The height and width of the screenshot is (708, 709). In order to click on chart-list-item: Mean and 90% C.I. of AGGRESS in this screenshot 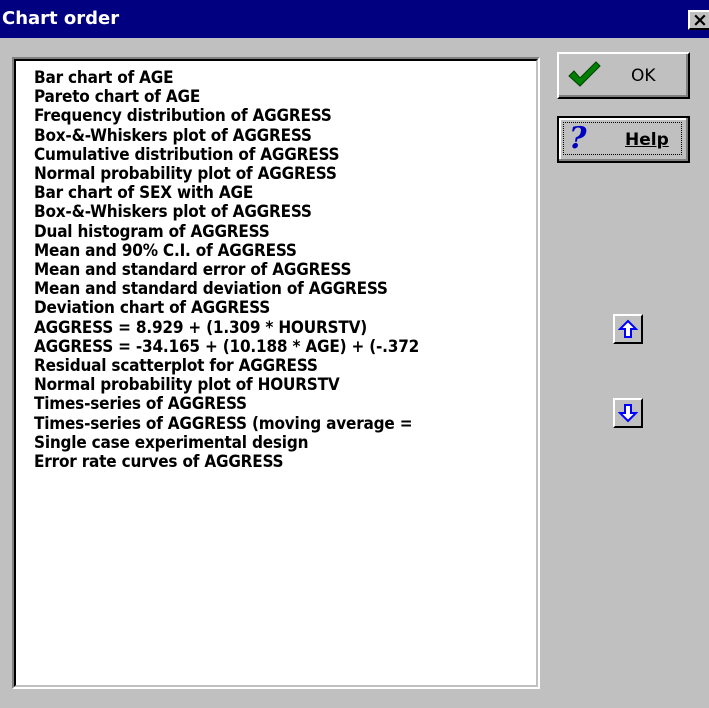, I will do `click(285, 251)`.